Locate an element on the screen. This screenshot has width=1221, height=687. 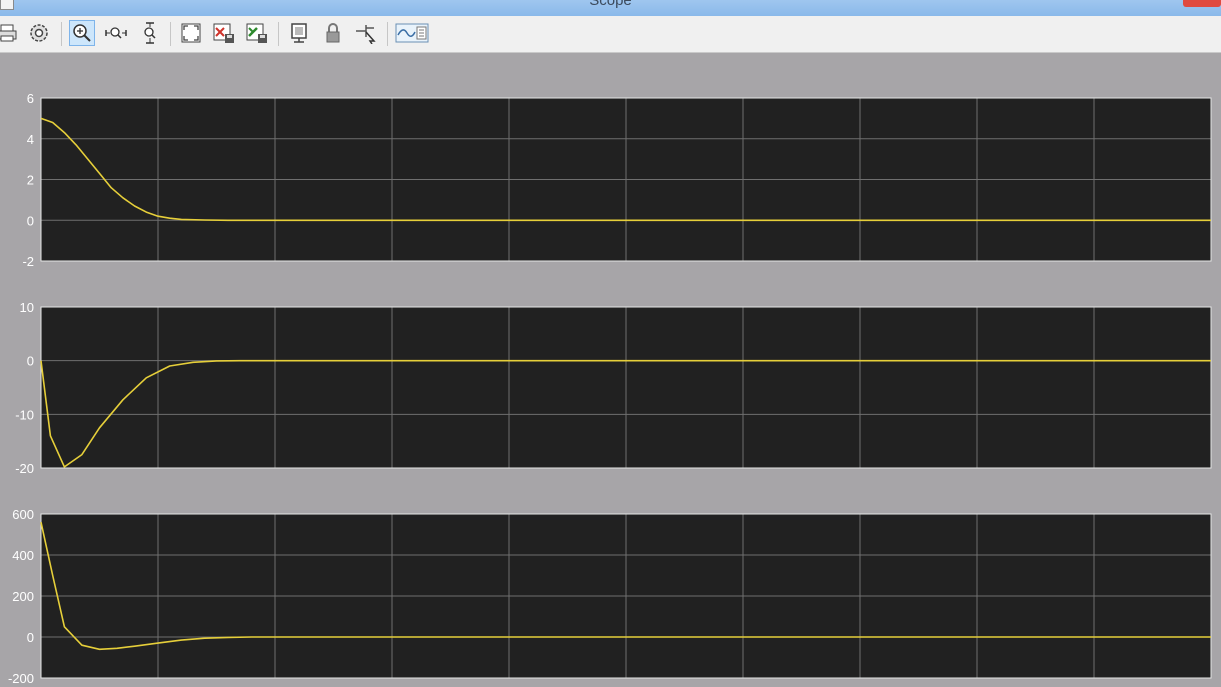
floating-scope-icon is located at coordinates (299, 33).